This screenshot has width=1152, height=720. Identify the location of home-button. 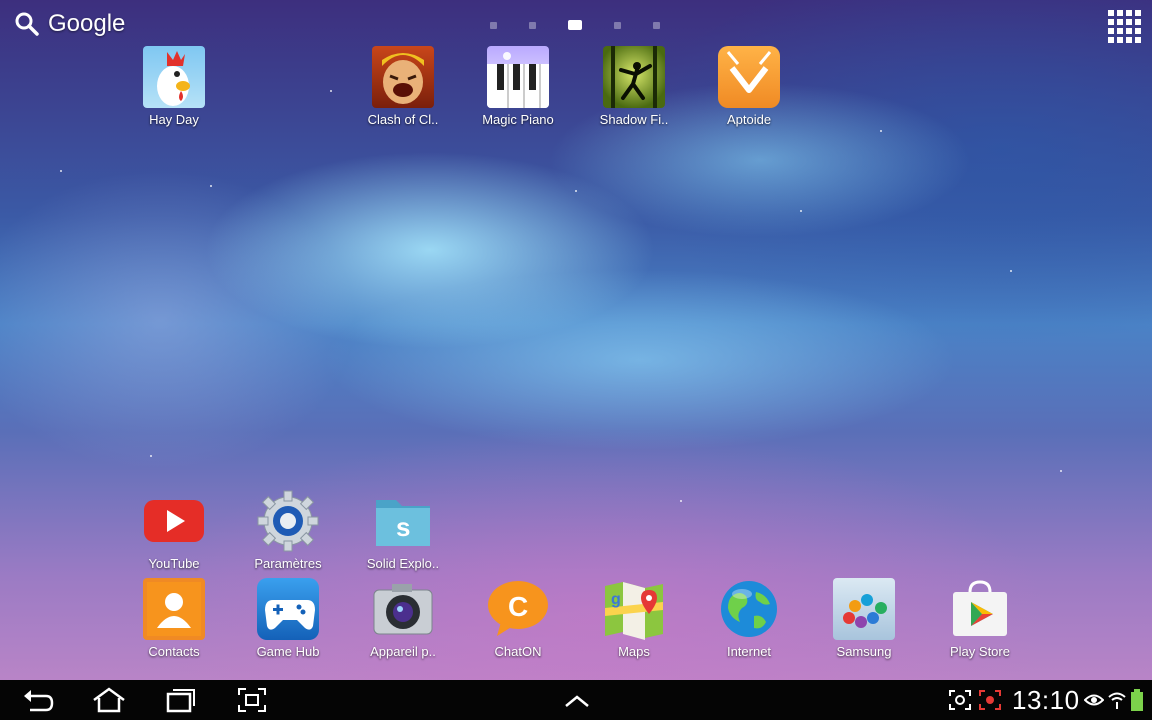
(109, 700).